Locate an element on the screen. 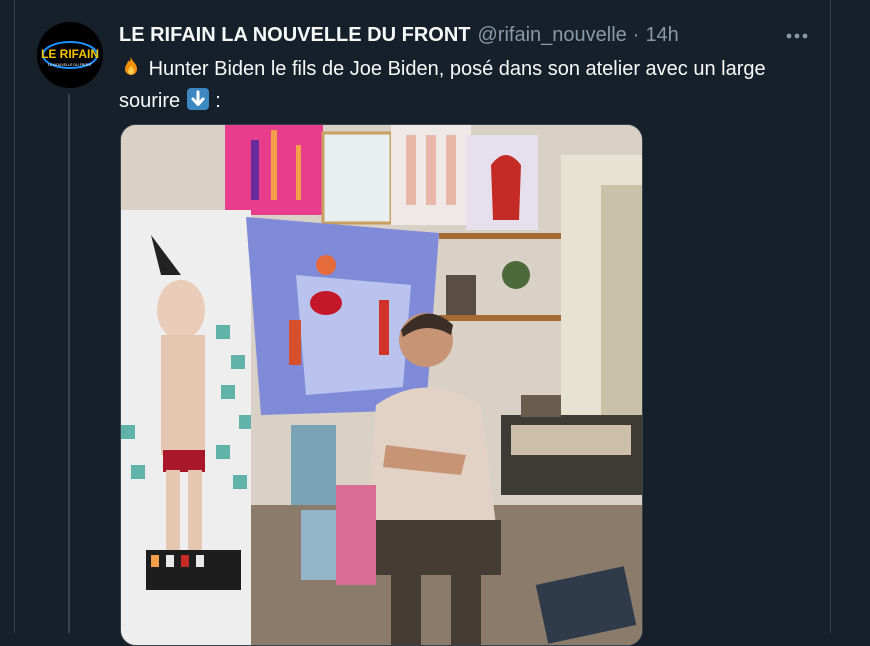 This screenshot has height=646, width=870. author-handle: @rifain_nouvelle is located at coordinates (551, 35).